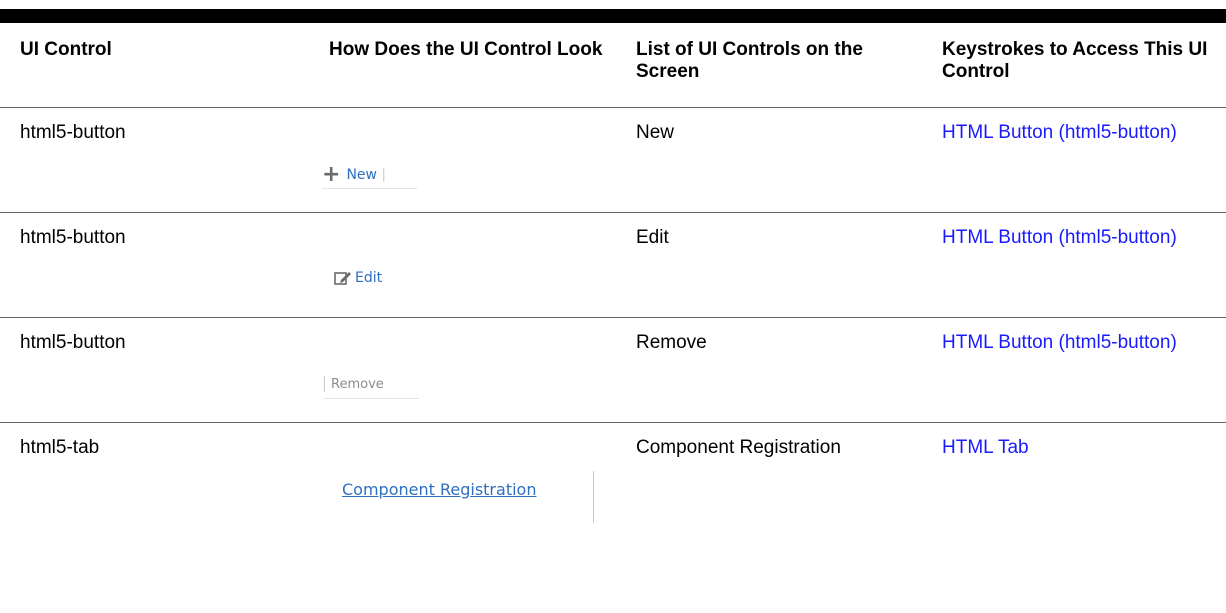  I want to click on edit-button-preview: Edit, so click(358, 278).